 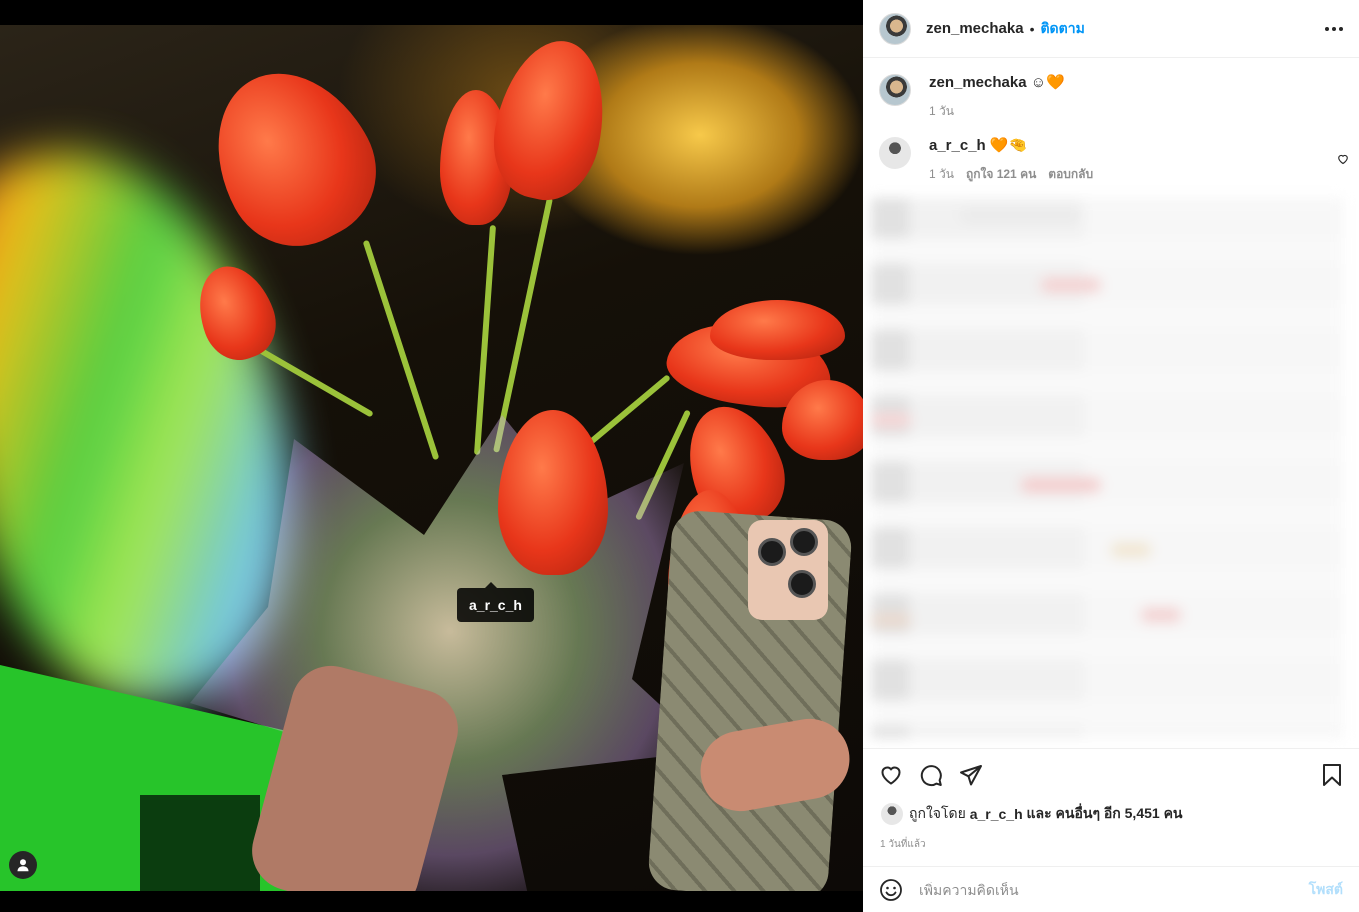 What do you see at coordinates (788, 570) in the screenshot?
I see `phone-camera` at bounding box center [788, 570].